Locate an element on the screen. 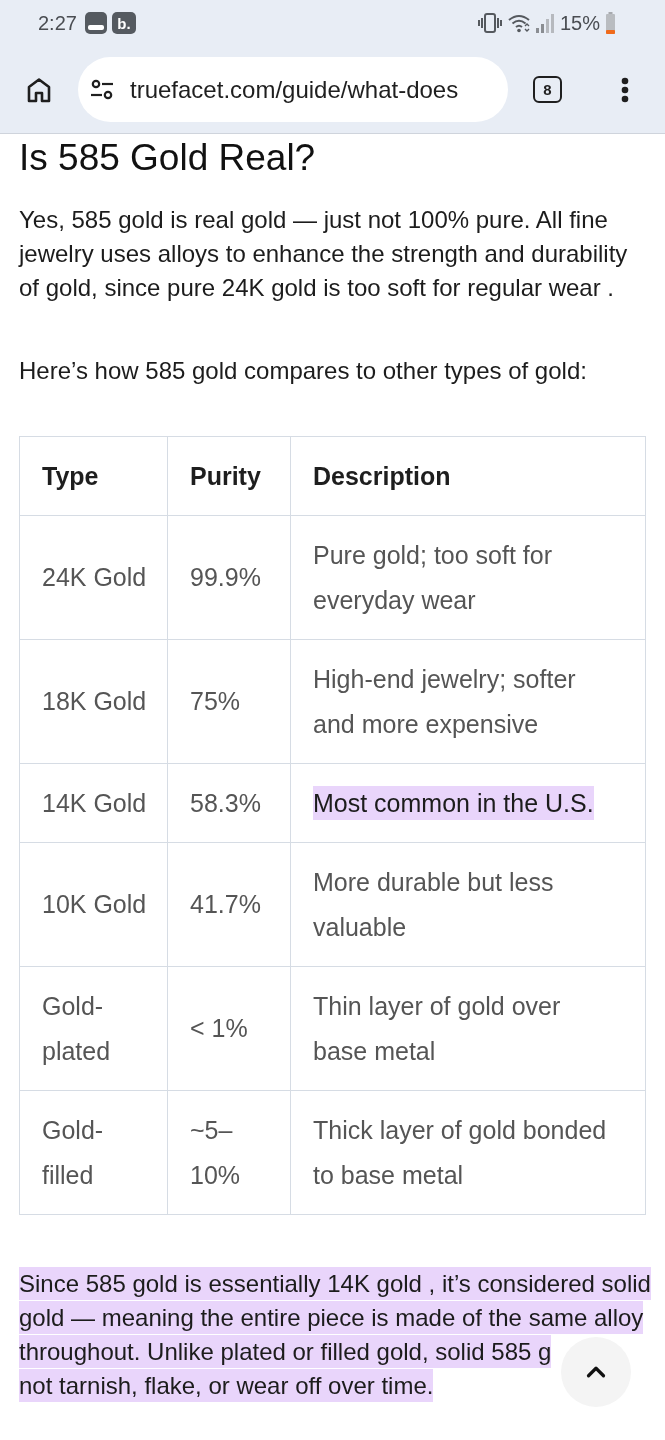 This screenshot has width=665, height=1440. article-heading: Is 585 Gold Real? is located at coordinates (168, 158).